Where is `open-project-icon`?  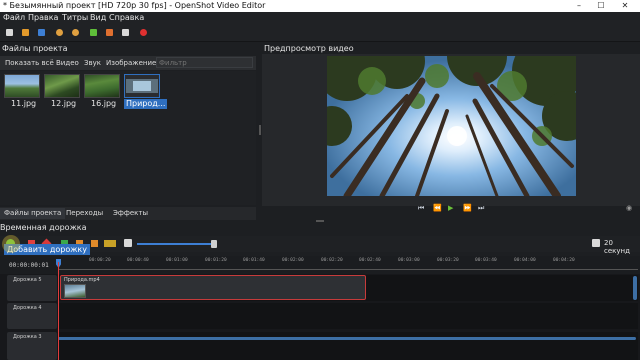 open-project-icon is located at coordinates (25, 32).